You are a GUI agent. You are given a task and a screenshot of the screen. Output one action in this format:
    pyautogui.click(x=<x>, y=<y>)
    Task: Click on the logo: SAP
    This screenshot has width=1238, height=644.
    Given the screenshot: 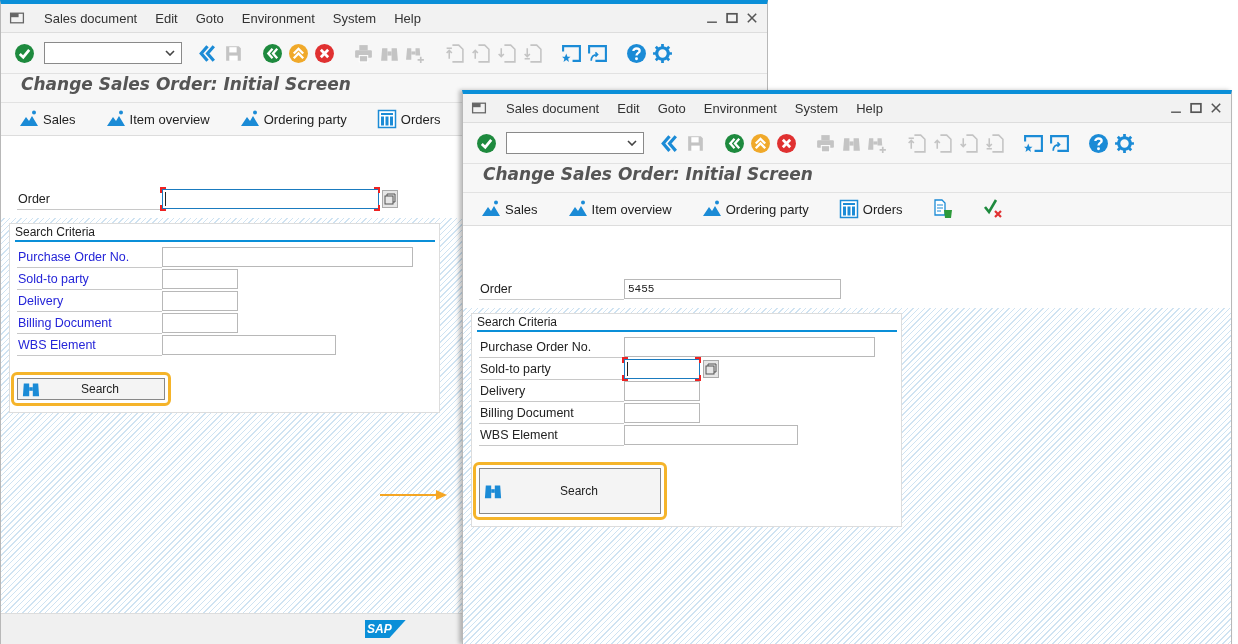 What is the action you would take?
    pyautogui.click(x=385, y=629)
    